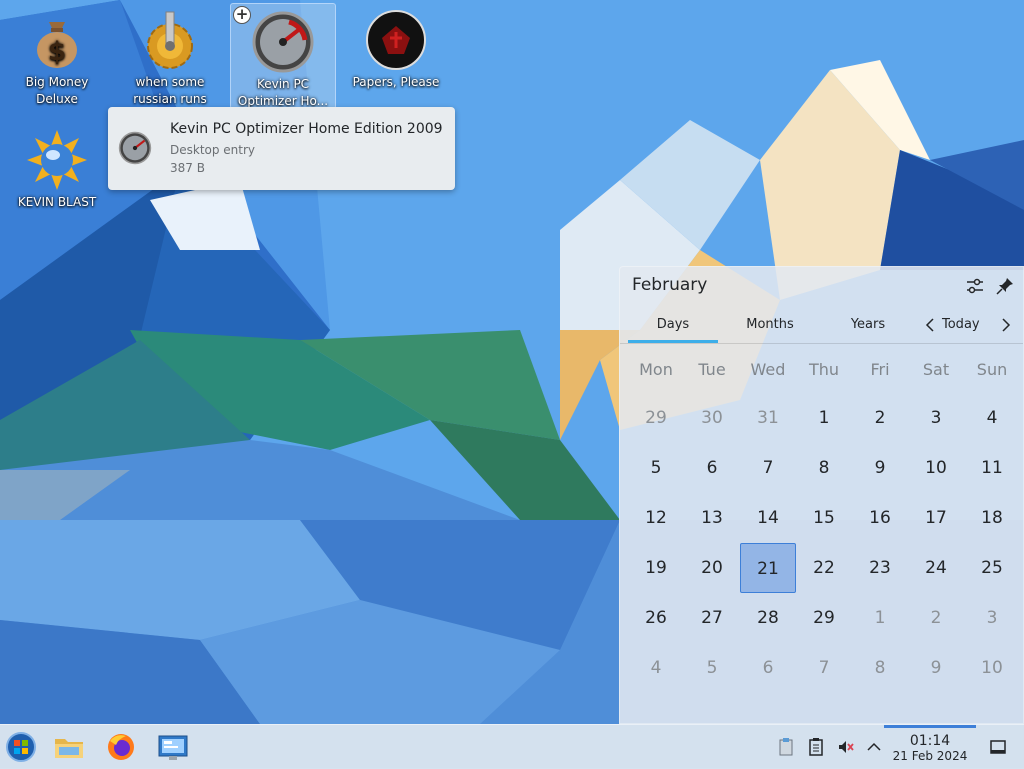 This screenshot has height=769, width=1024. I want to click on tab-divider, so click(821, 343).